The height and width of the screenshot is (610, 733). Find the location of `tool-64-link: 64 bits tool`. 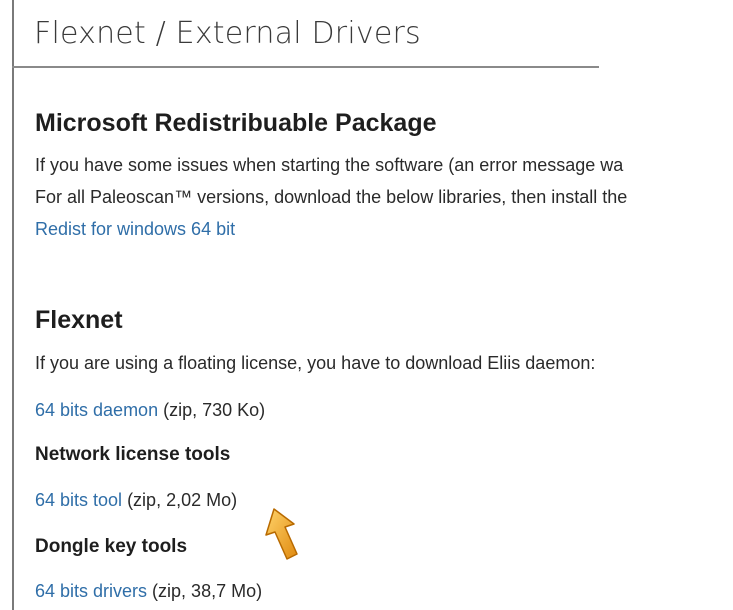

tool-64-link: 64 bits tool is located at coordinates (78, 500).